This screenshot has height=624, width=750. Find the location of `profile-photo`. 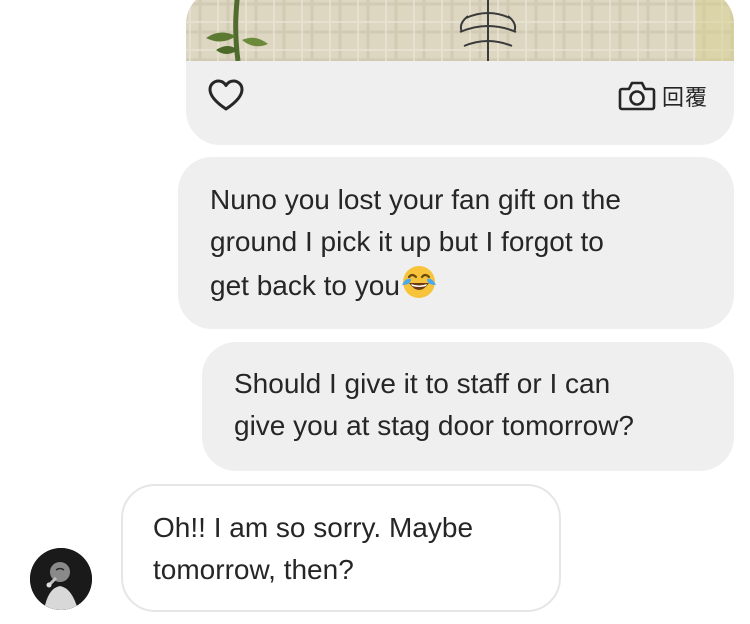

profile-photo is located at coordinates (61, 579).